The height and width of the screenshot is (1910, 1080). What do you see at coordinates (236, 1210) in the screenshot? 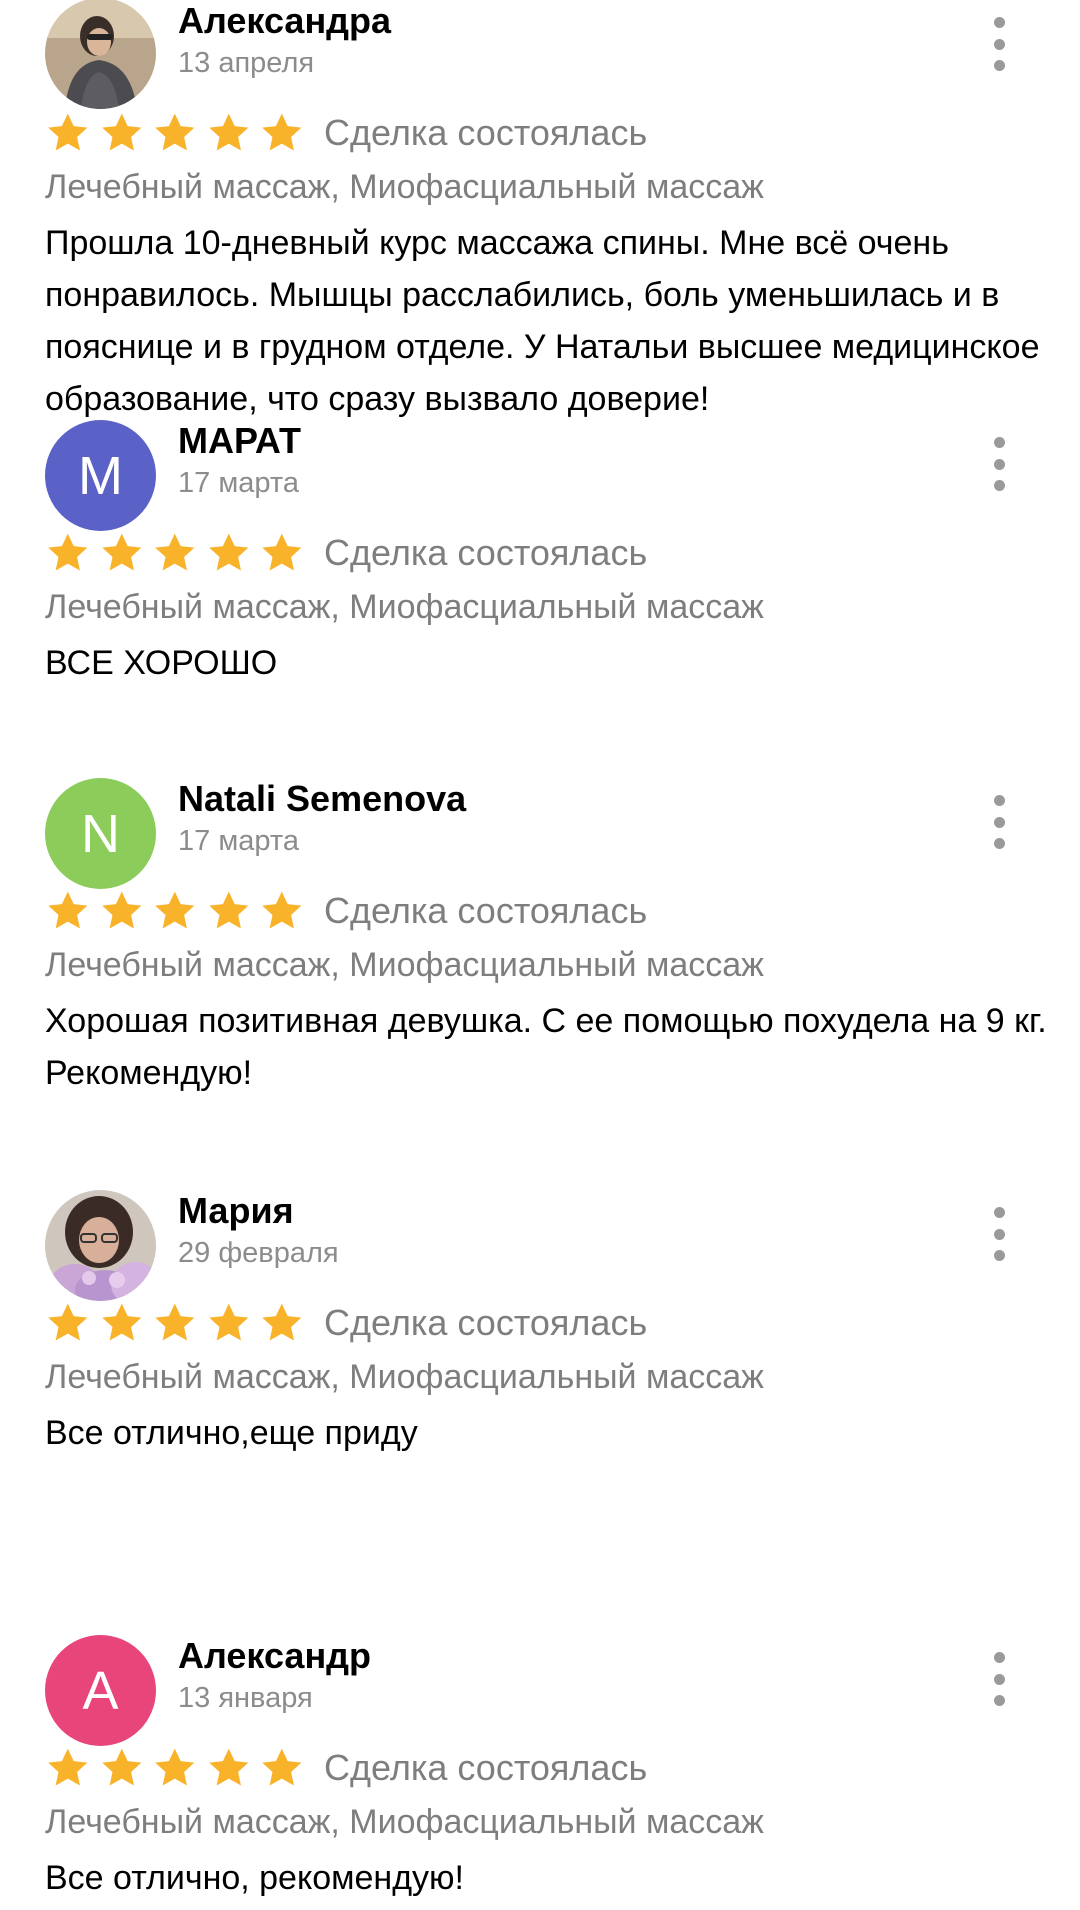
I see `reviewer-name: Мария` at bounding box center [236, 1210].